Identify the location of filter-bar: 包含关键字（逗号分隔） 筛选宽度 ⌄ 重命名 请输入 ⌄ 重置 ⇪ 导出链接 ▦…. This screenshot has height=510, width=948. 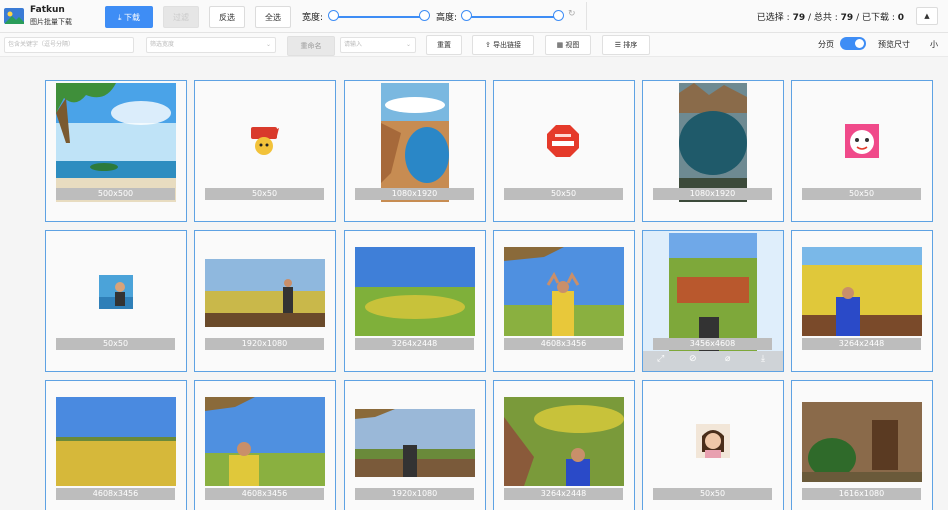
(474, 45).